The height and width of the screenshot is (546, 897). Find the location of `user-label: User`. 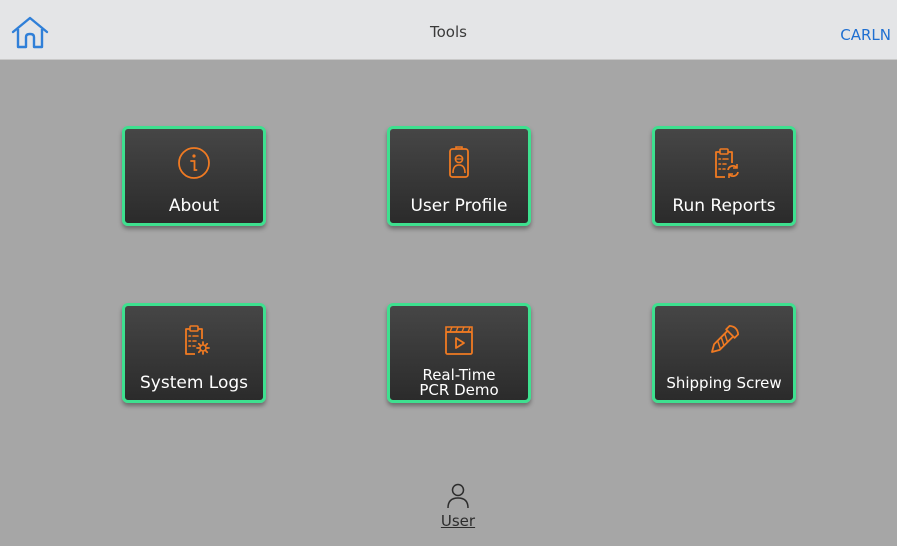

user-label: User is located at coordinates (458, 521).